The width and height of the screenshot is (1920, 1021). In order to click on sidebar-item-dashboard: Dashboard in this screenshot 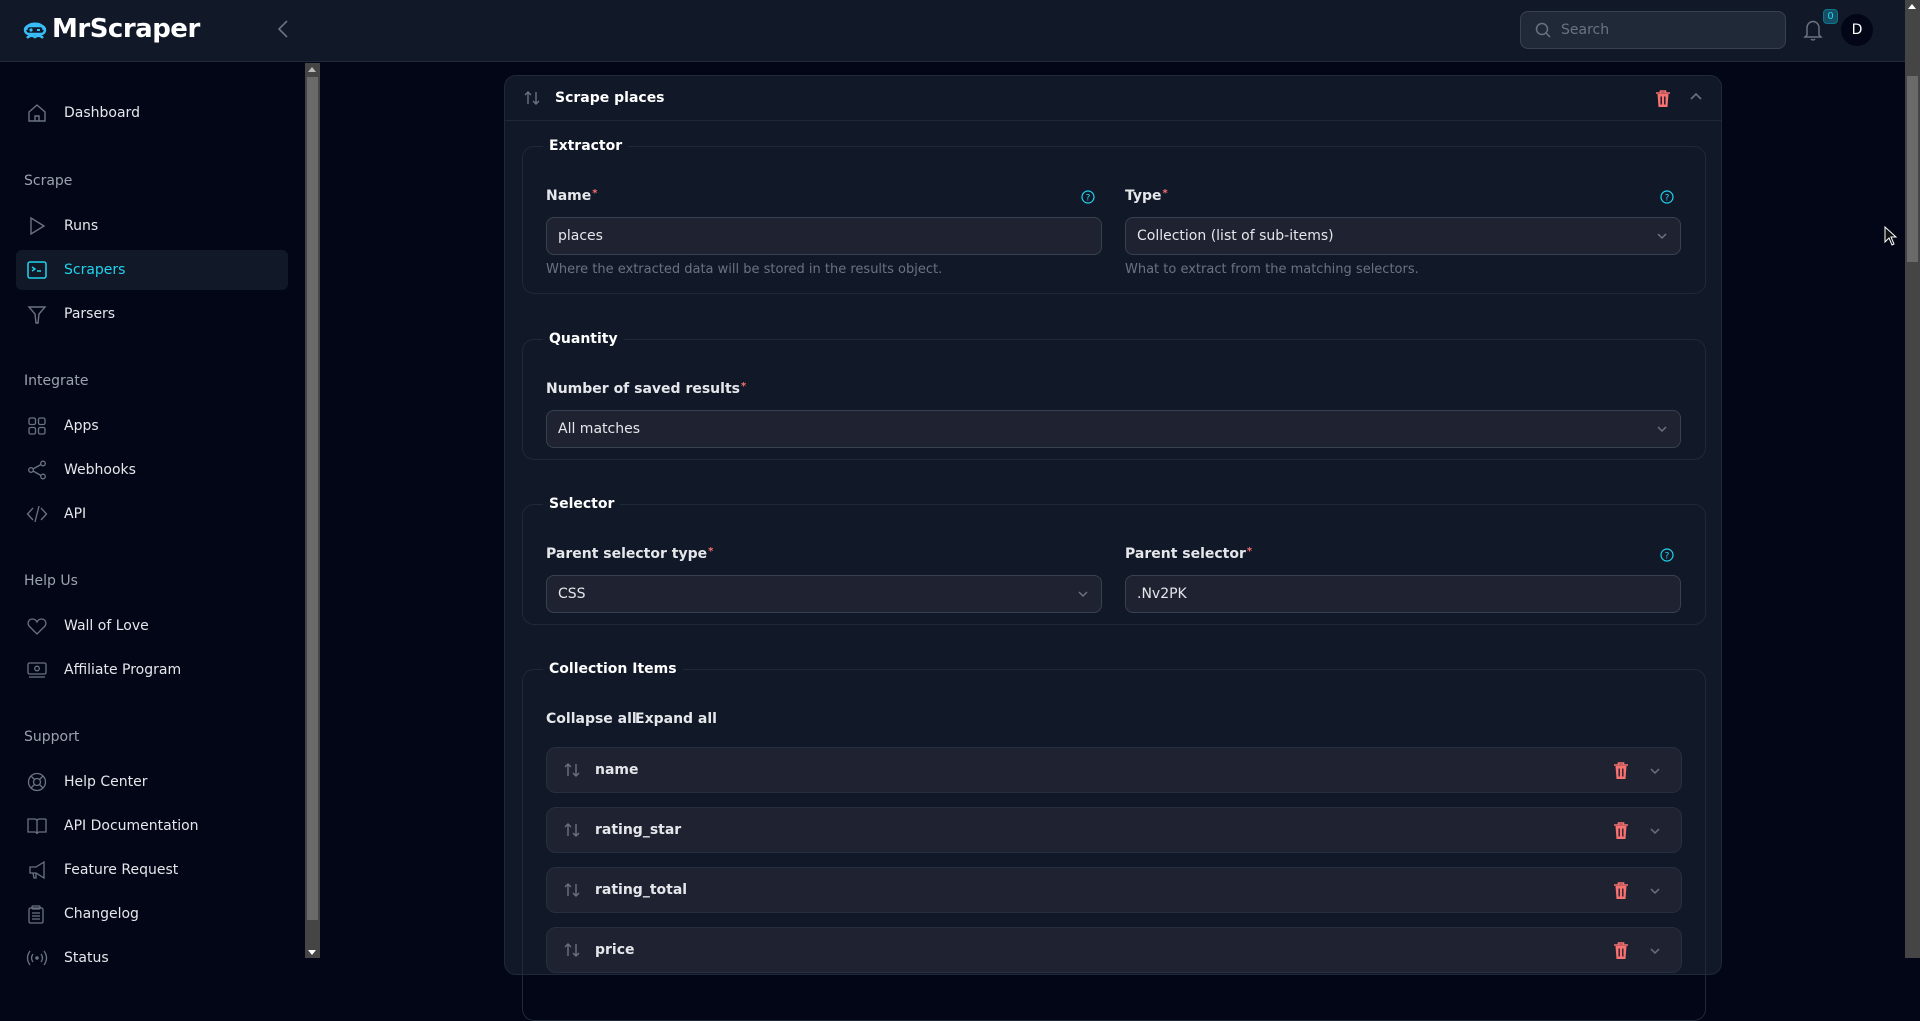, I will do `click(152, 113)`.